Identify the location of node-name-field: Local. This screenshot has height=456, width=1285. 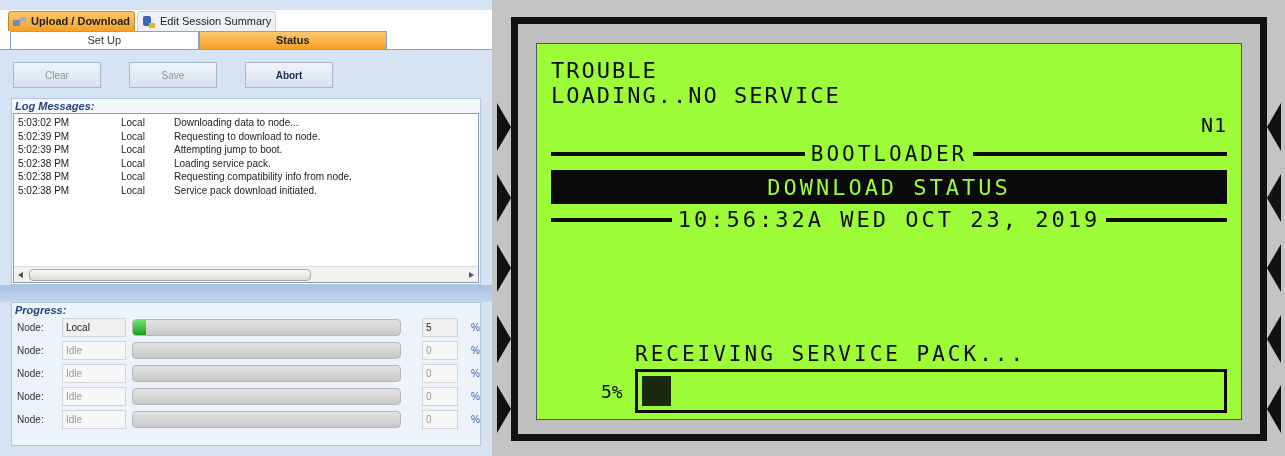
(94, 327).